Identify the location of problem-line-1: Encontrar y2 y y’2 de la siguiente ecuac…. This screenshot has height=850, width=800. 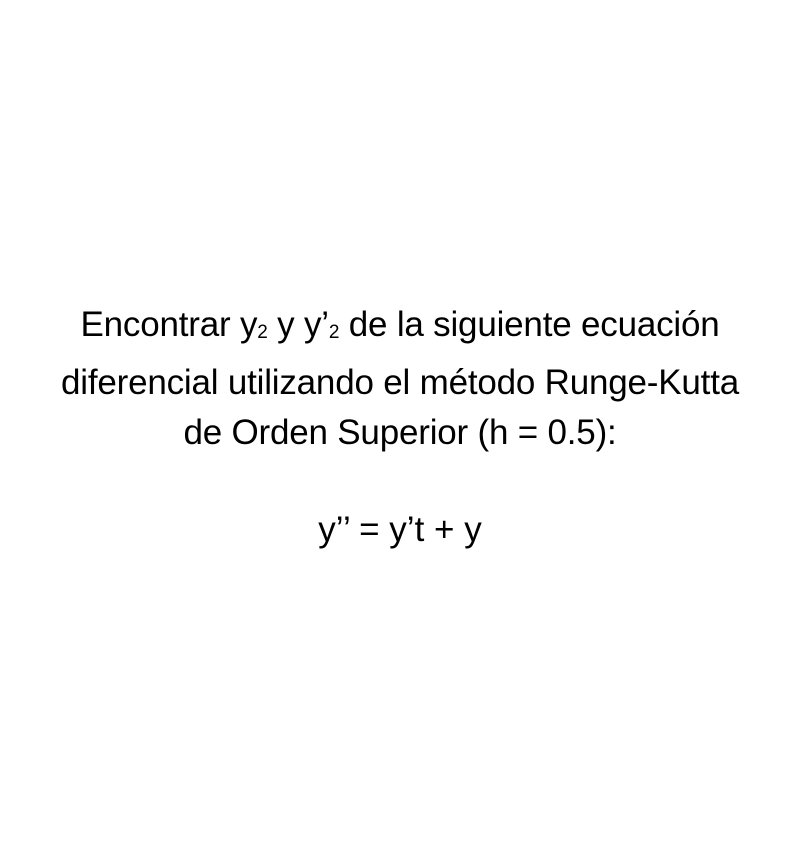
(400, 329).